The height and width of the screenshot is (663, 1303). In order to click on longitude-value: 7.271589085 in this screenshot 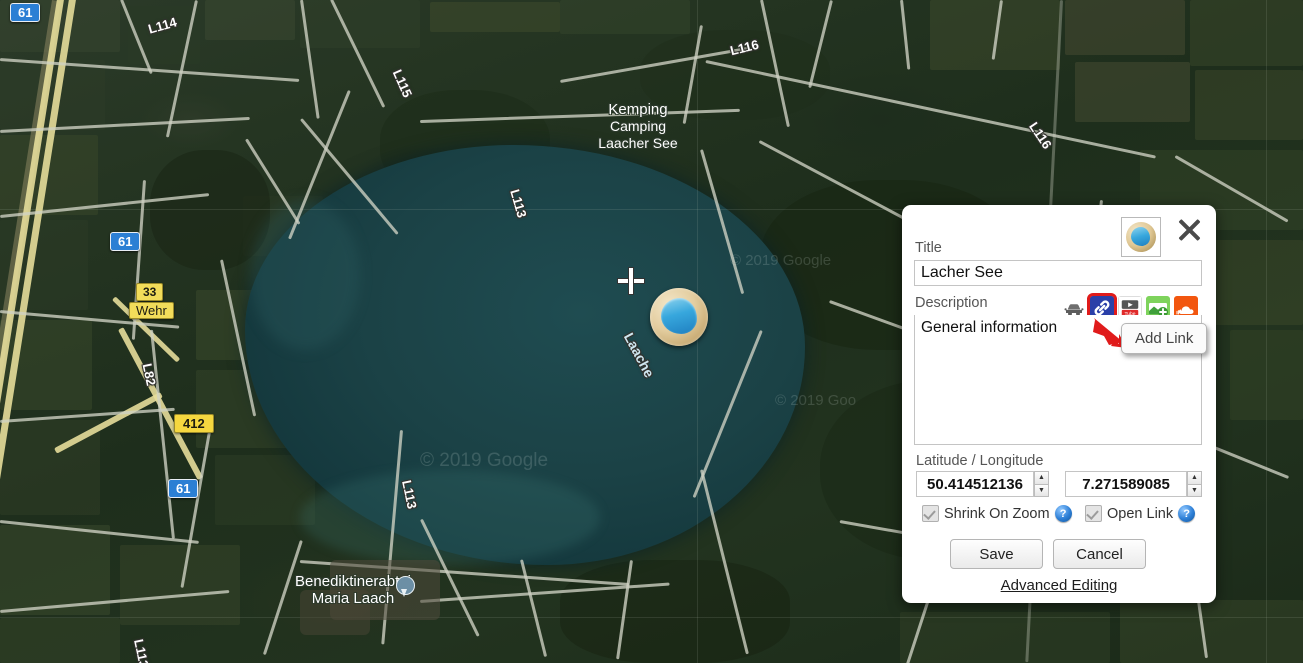, I will do `click(1126, 484)`.